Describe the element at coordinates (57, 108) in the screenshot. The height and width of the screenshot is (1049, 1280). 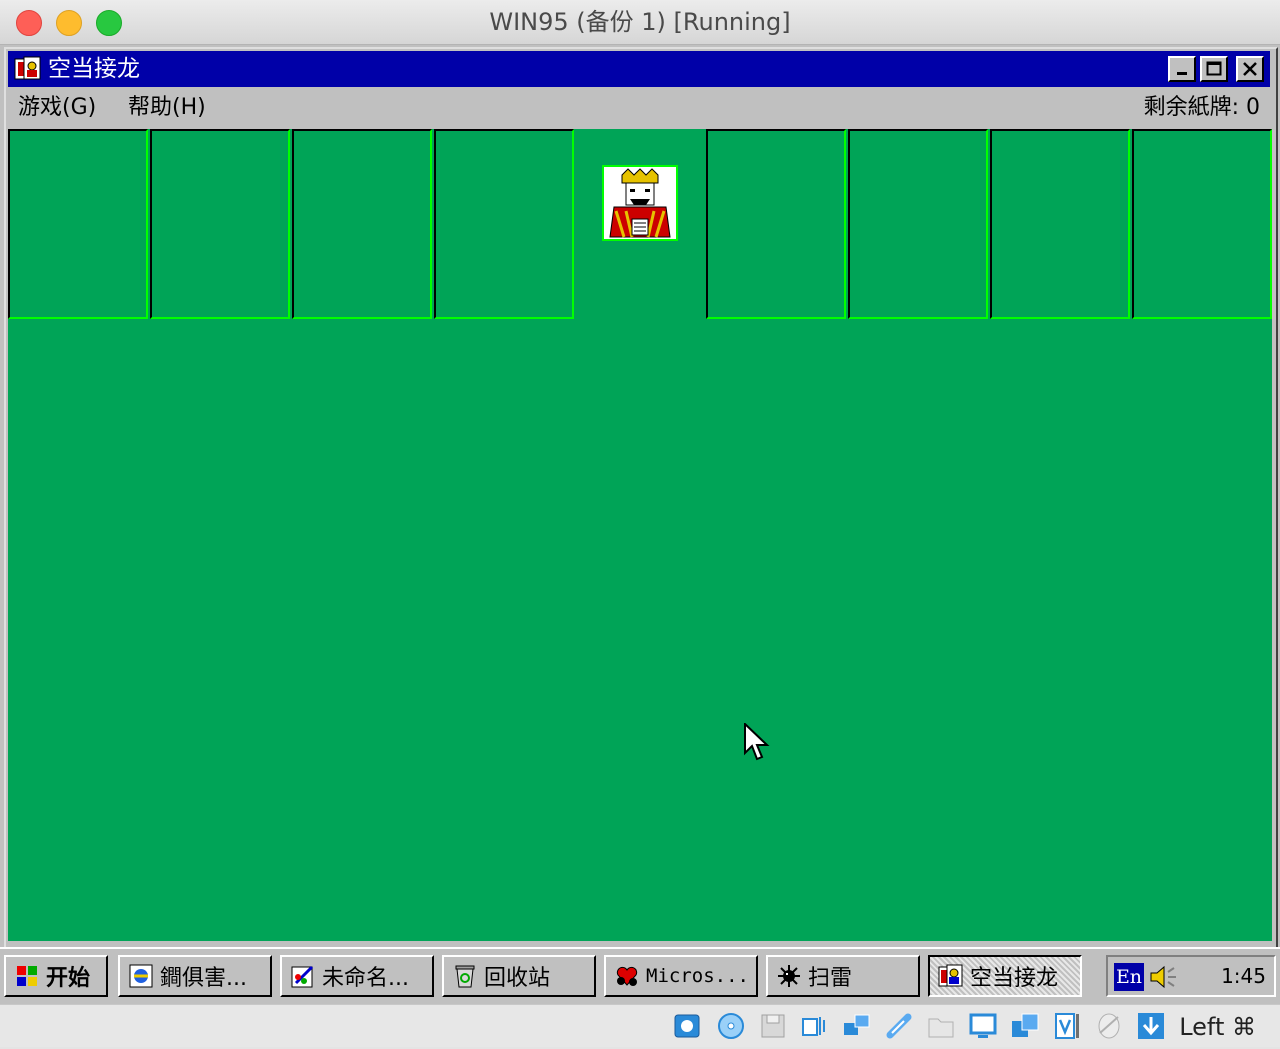
I see `menu-game: 游戏(G)` at that location.